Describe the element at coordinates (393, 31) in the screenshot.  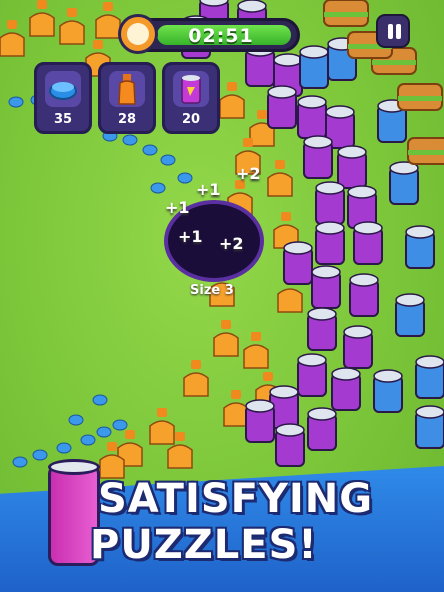
I see `pause-icon` at that location.